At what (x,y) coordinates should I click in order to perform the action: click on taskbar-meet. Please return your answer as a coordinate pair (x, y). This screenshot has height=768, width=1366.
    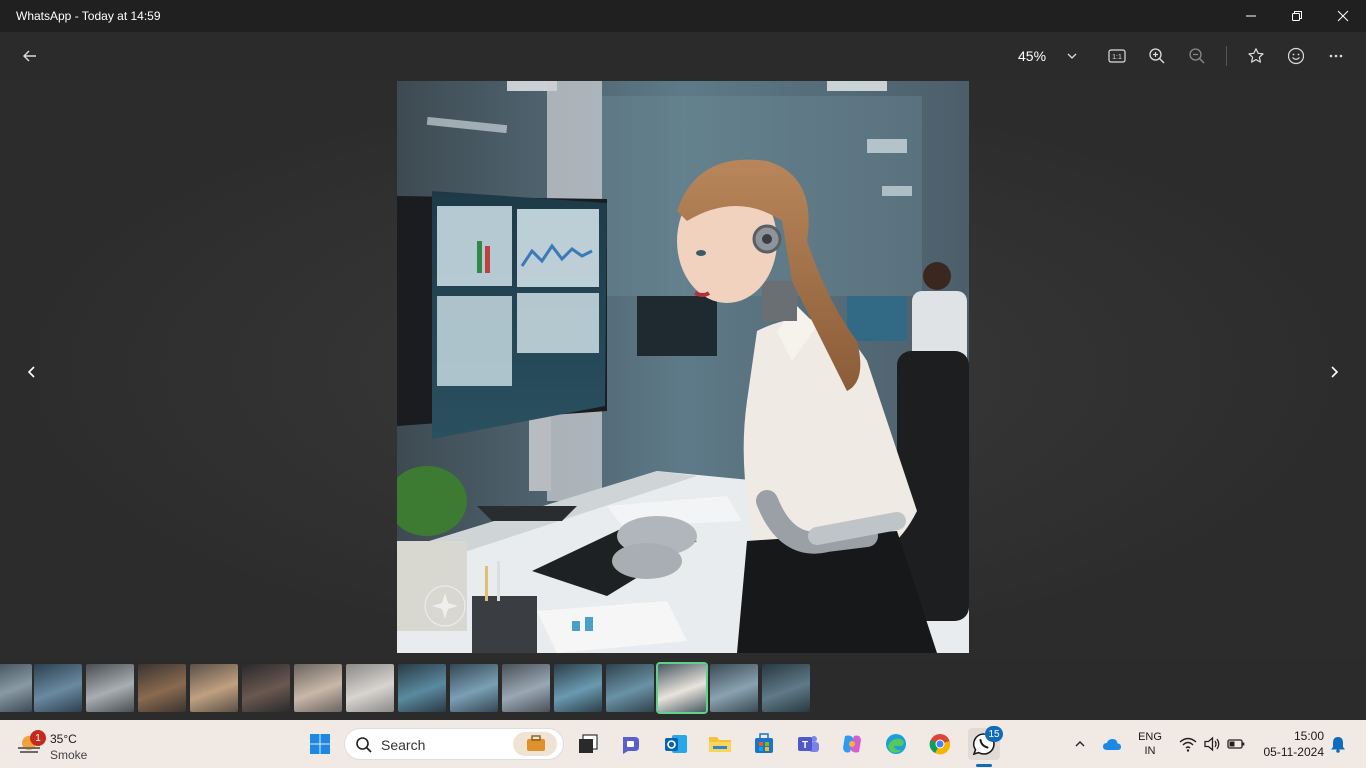
    Looking at the image, I should click on (631, 744).